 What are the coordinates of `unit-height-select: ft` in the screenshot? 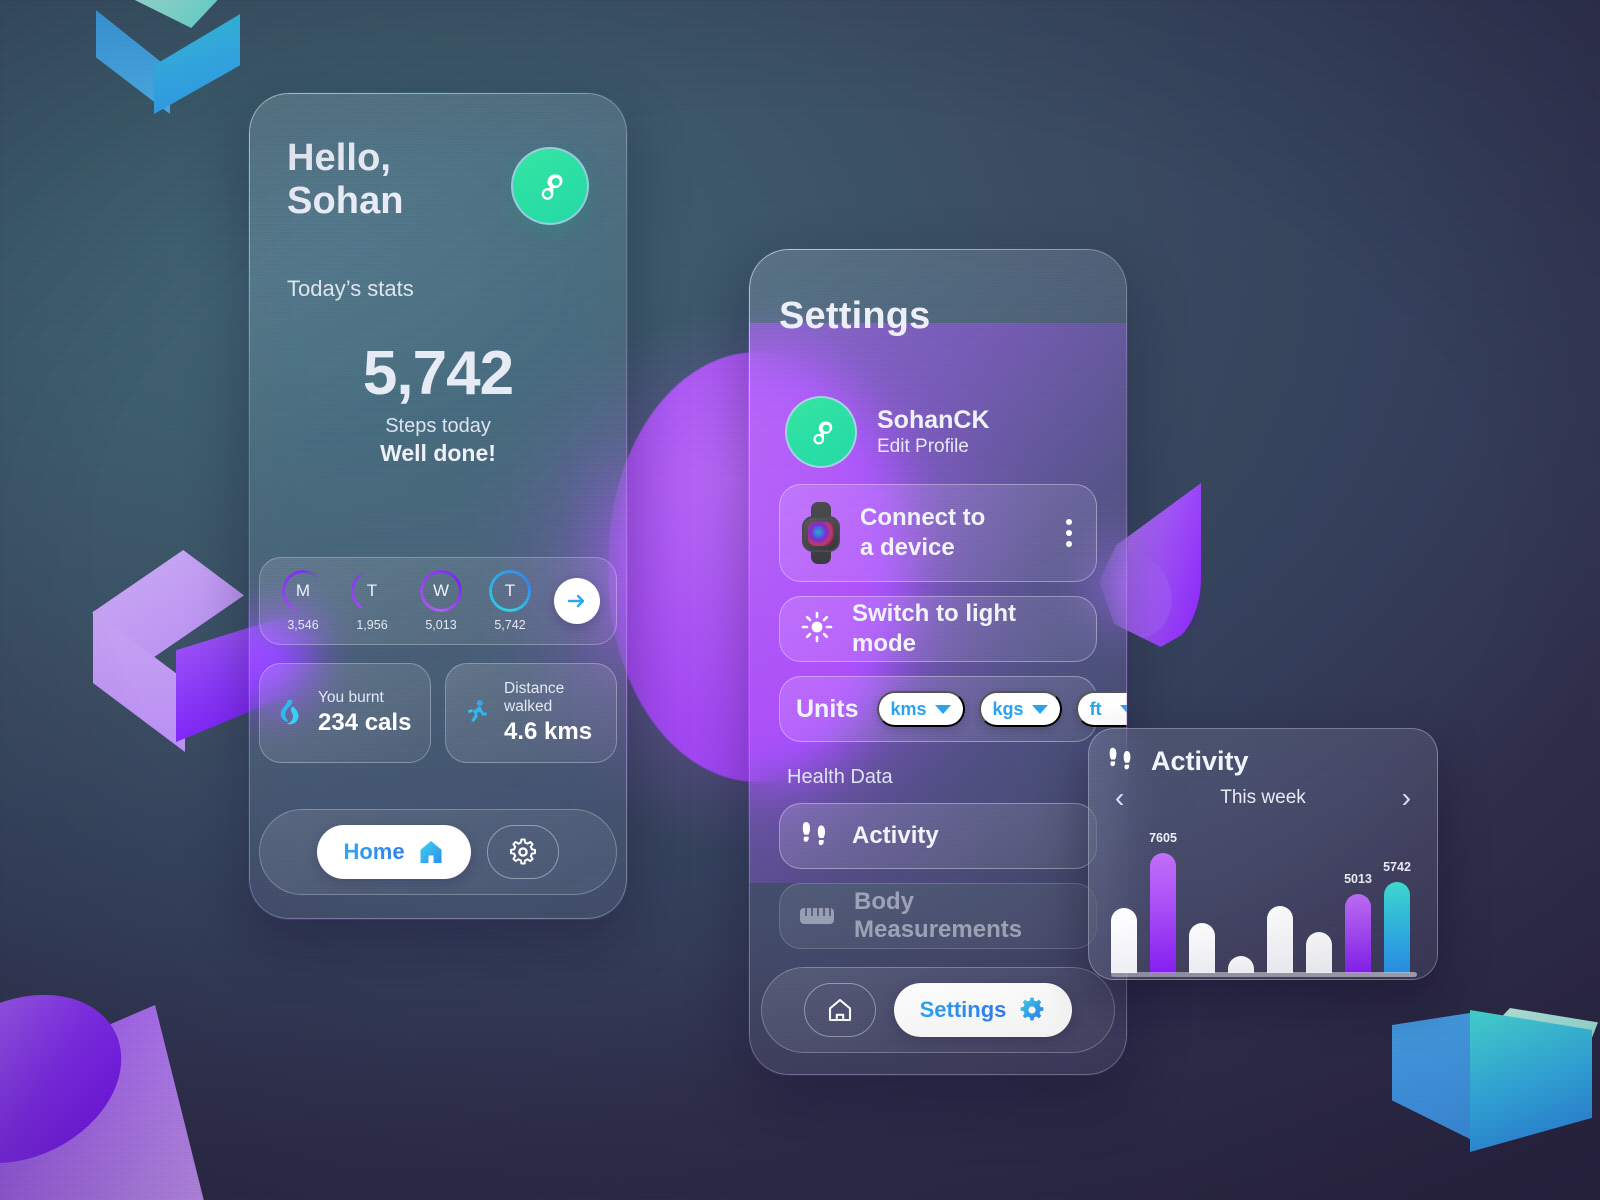 It's located at (1101, 709).